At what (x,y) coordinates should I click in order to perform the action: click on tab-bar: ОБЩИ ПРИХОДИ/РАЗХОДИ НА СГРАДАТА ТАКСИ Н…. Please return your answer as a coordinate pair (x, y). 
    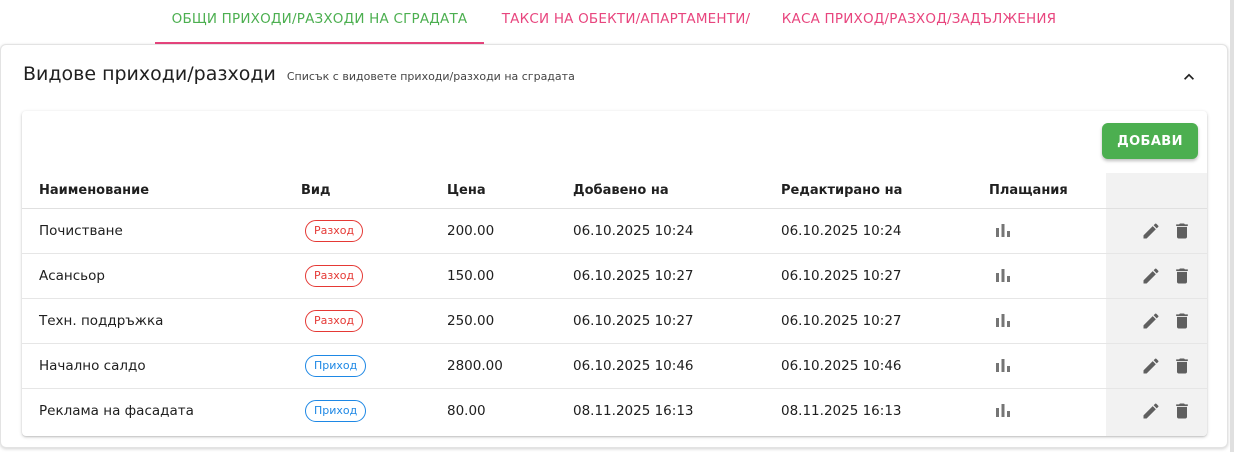
    Looking at the image, I should click on (617, 22).